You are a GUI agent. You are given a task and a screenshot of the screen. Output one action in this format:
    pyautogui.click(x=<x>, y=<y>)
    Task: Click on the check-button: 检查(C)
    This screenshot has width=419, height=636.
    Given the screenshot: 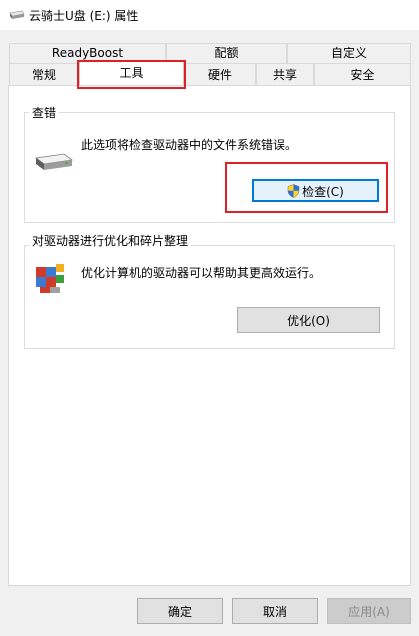 What is the action you would take?
    pyautogui.click(x=315, y=190)
    